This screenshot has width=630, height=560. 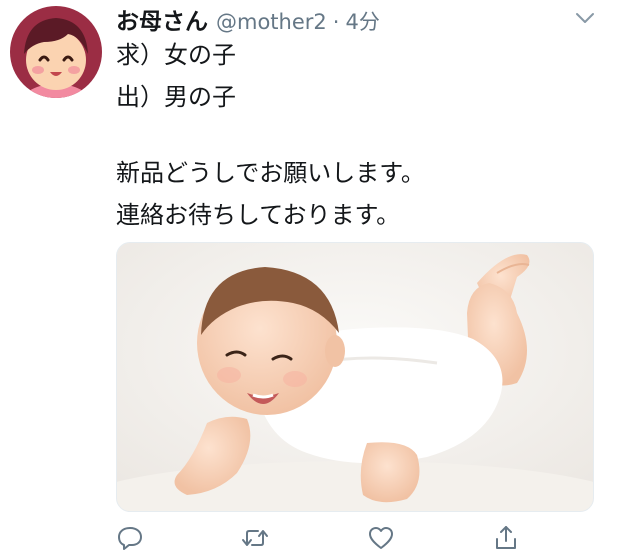 What do you see at coordinates (316, 539) in the screenshot?
I see `tweet-actions` at bounding box center [316, 539].